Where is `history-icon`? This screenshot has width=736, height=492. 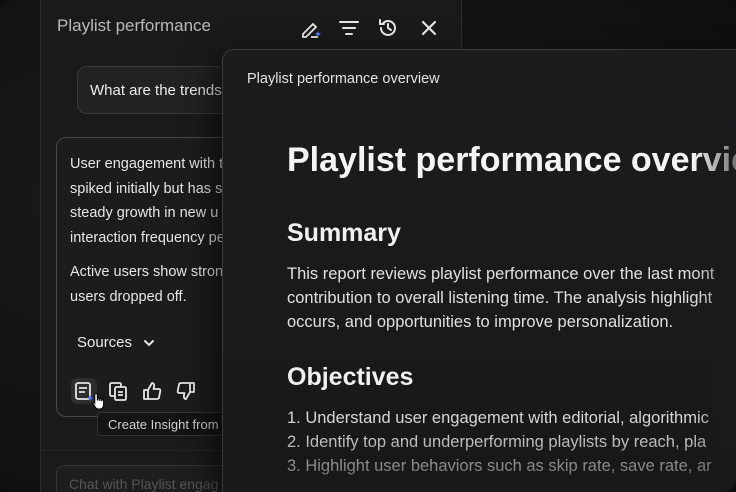 history-icon is located at coordinates (388, 28).